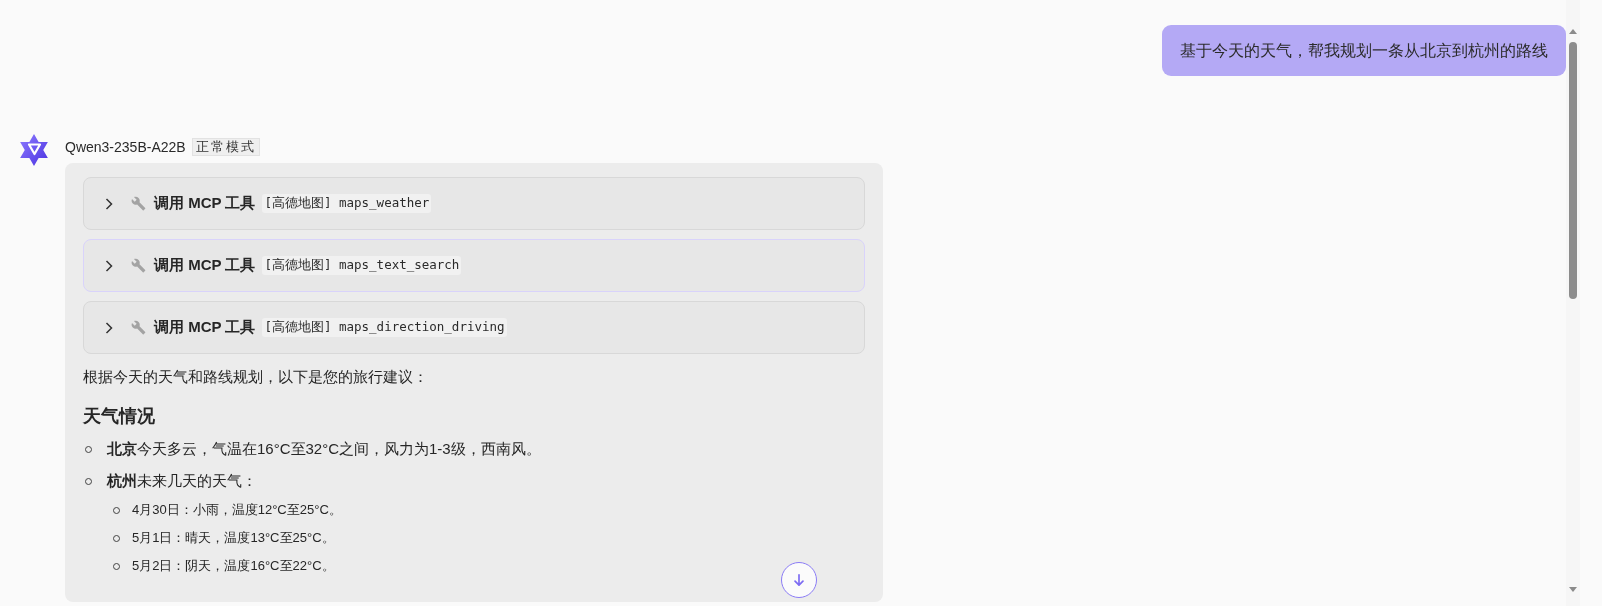 This screenshot has width=1602, height=606. I want to click on scroll-up-arrow-icon, so click(1573, 31).